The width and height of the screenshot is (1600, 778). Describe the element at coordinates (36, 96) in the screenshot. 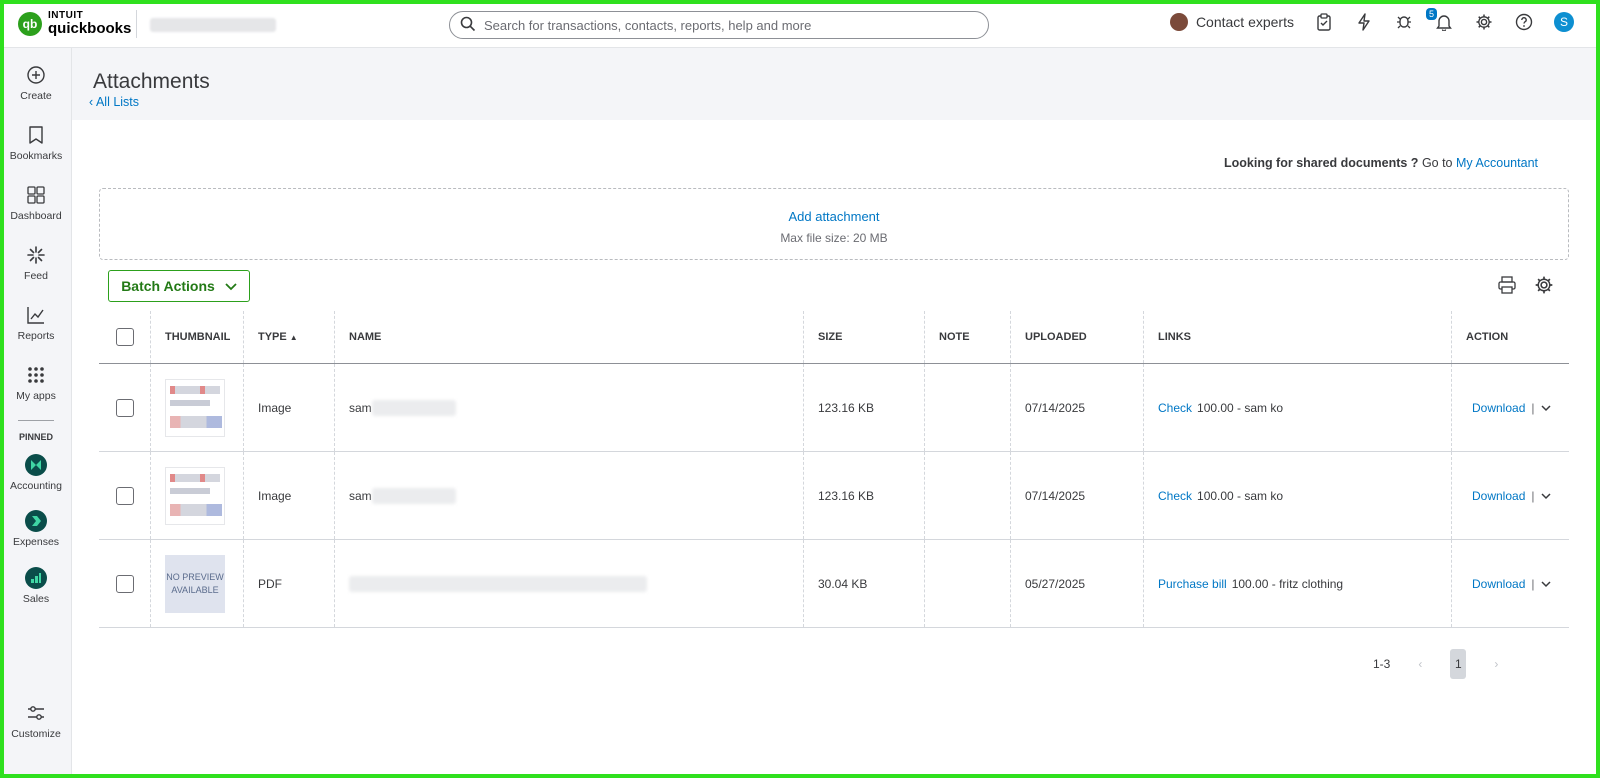

I see `nav-create-label: Create` at that location.